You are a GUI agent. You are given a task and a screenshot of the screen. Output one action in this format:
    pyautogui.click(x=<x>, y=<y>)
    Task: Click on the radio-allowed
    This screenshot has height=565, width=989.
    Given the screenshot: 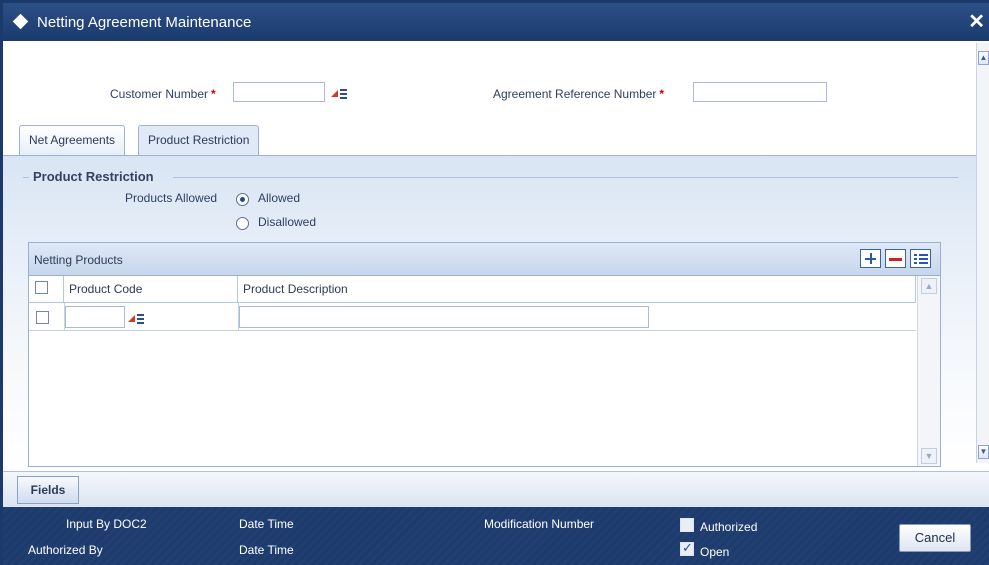 What is the action you would take?
    pyautogui.click(x=242, y=199)
    